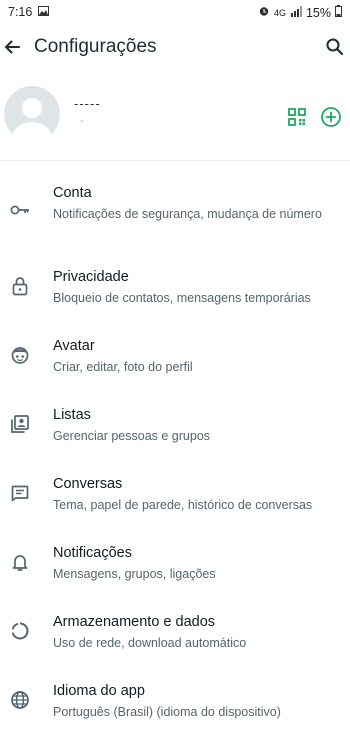 The width and height of the screenshot is (350, 733). What do you see at coordinates (175, 358) in the screenshot?
I see `menu-item-avatar: Avatar Criar, editar, foto do perfil` at bounding box center [175, 358].